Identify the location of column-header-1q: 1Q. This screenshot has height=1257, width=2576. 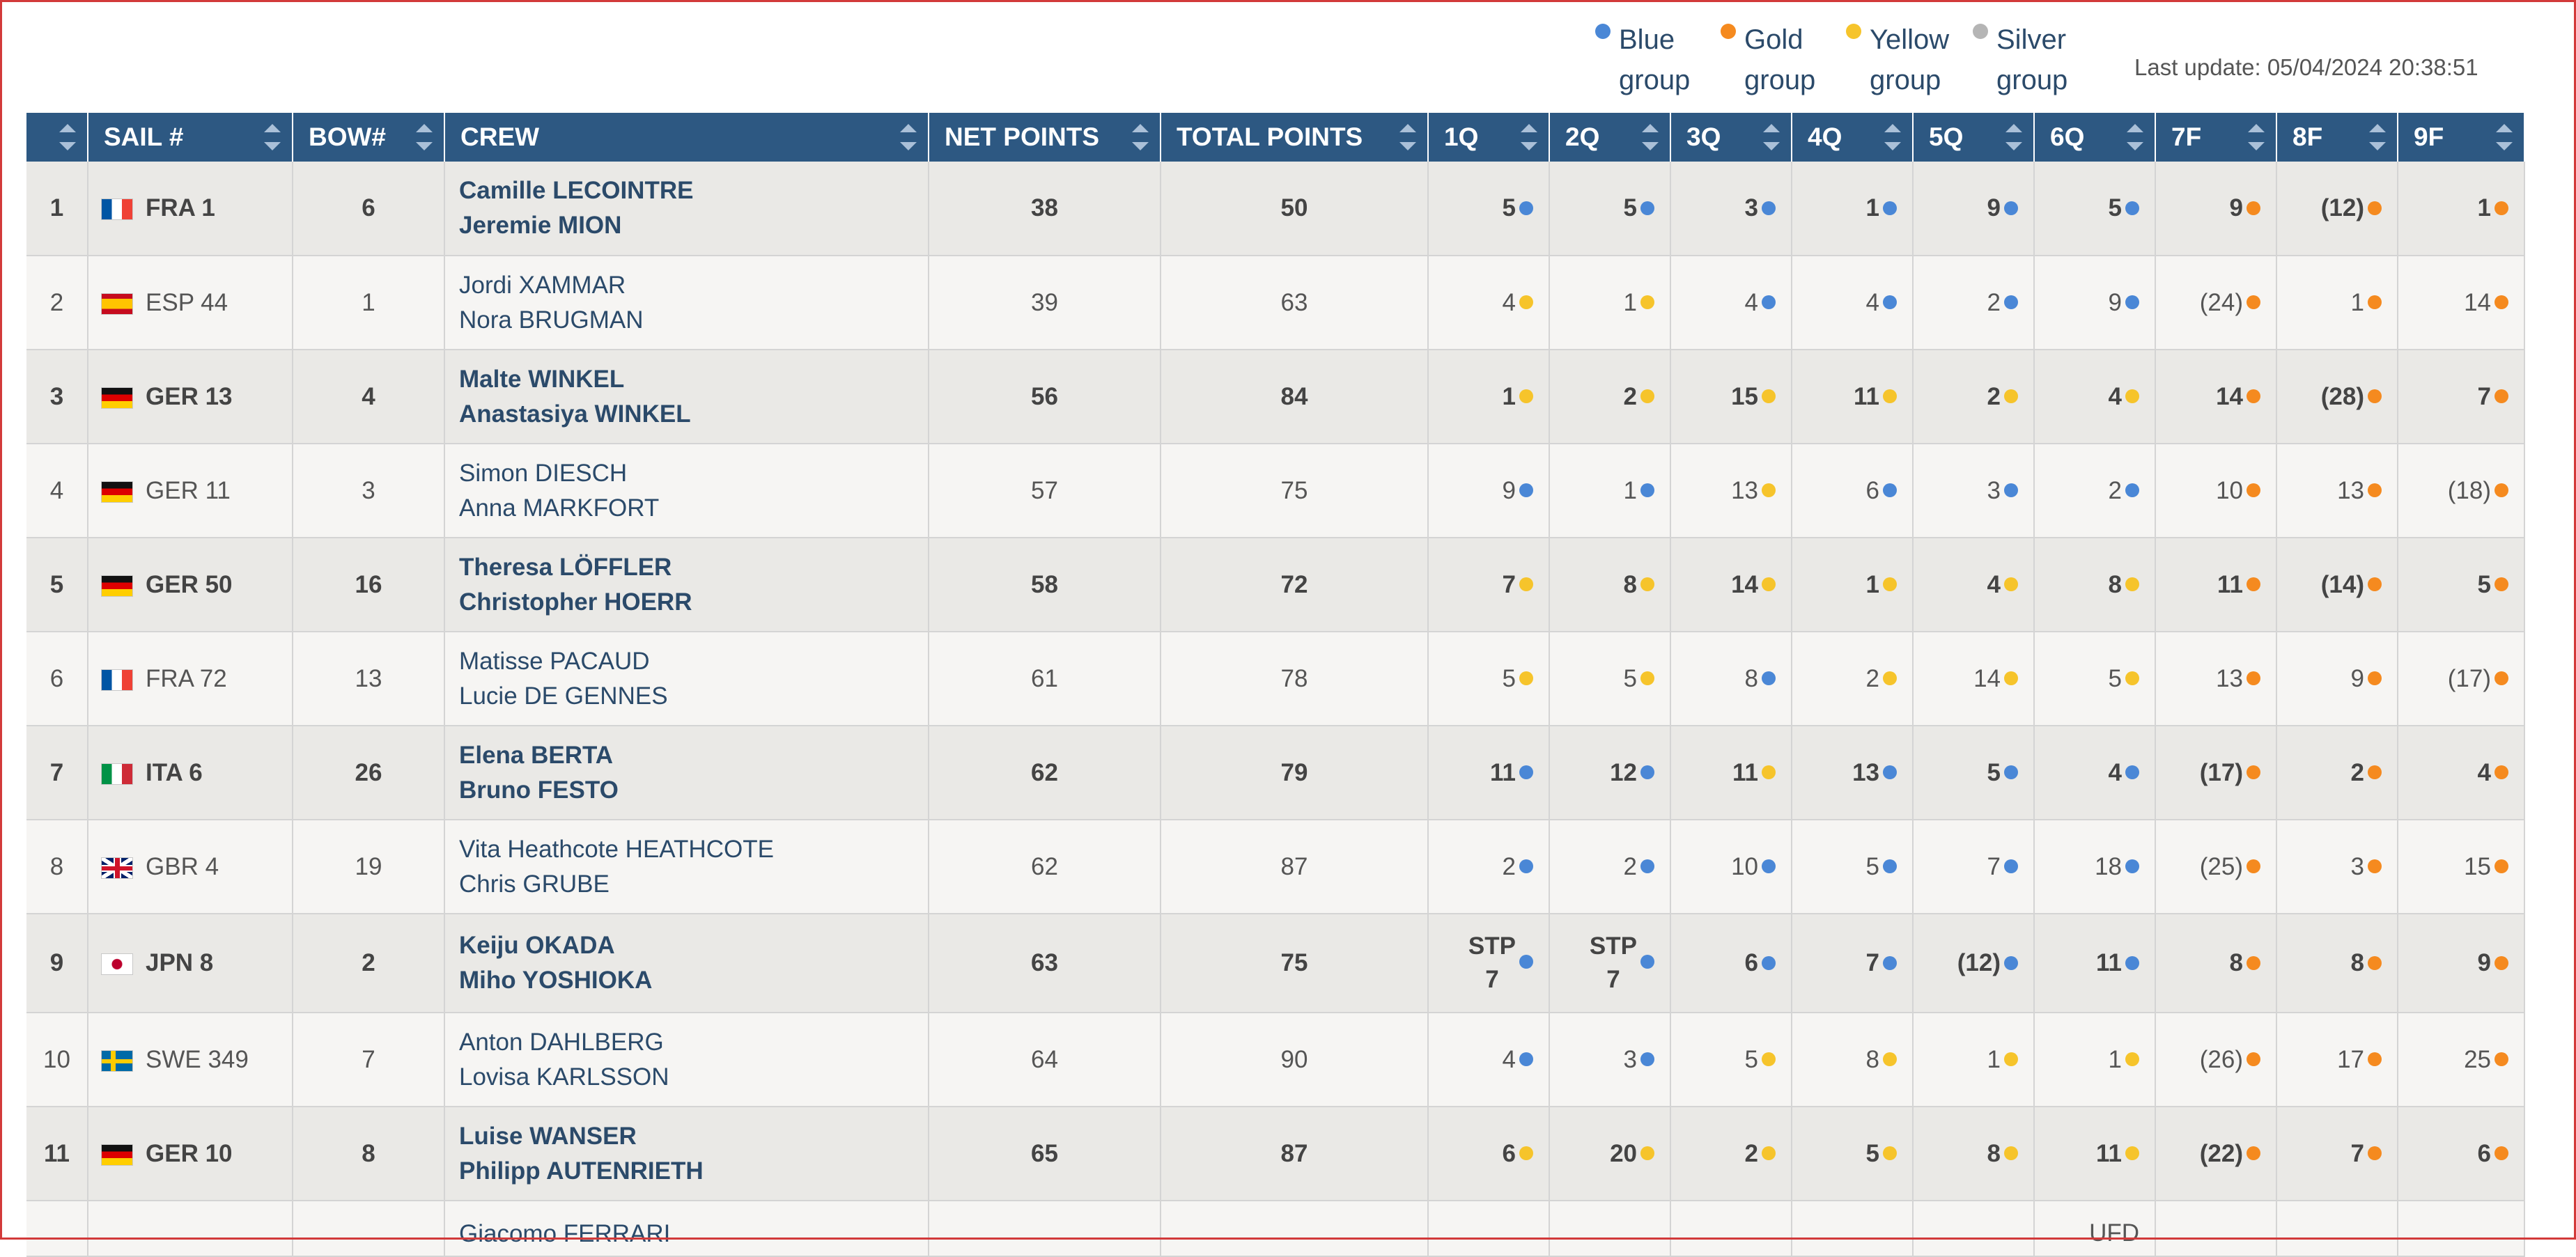
(1489, 137).